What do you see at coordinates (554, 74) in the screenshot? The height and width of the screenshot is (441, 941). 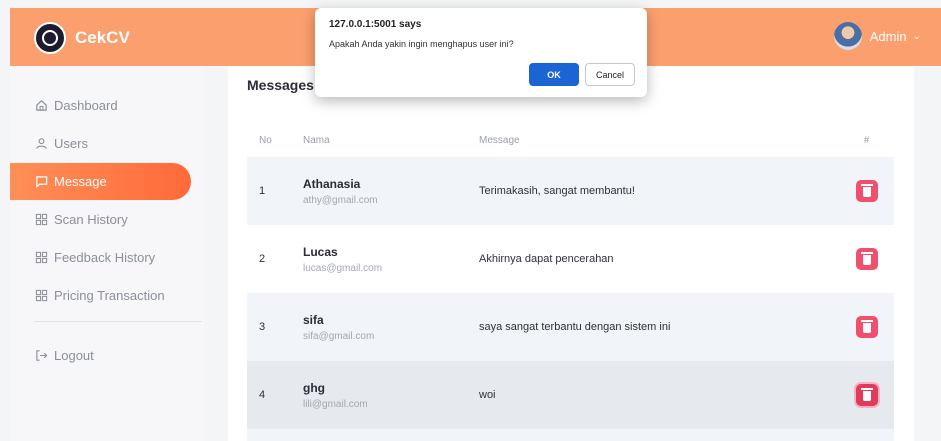 I see `ok-button: OK` at bounding box center [554, 74].